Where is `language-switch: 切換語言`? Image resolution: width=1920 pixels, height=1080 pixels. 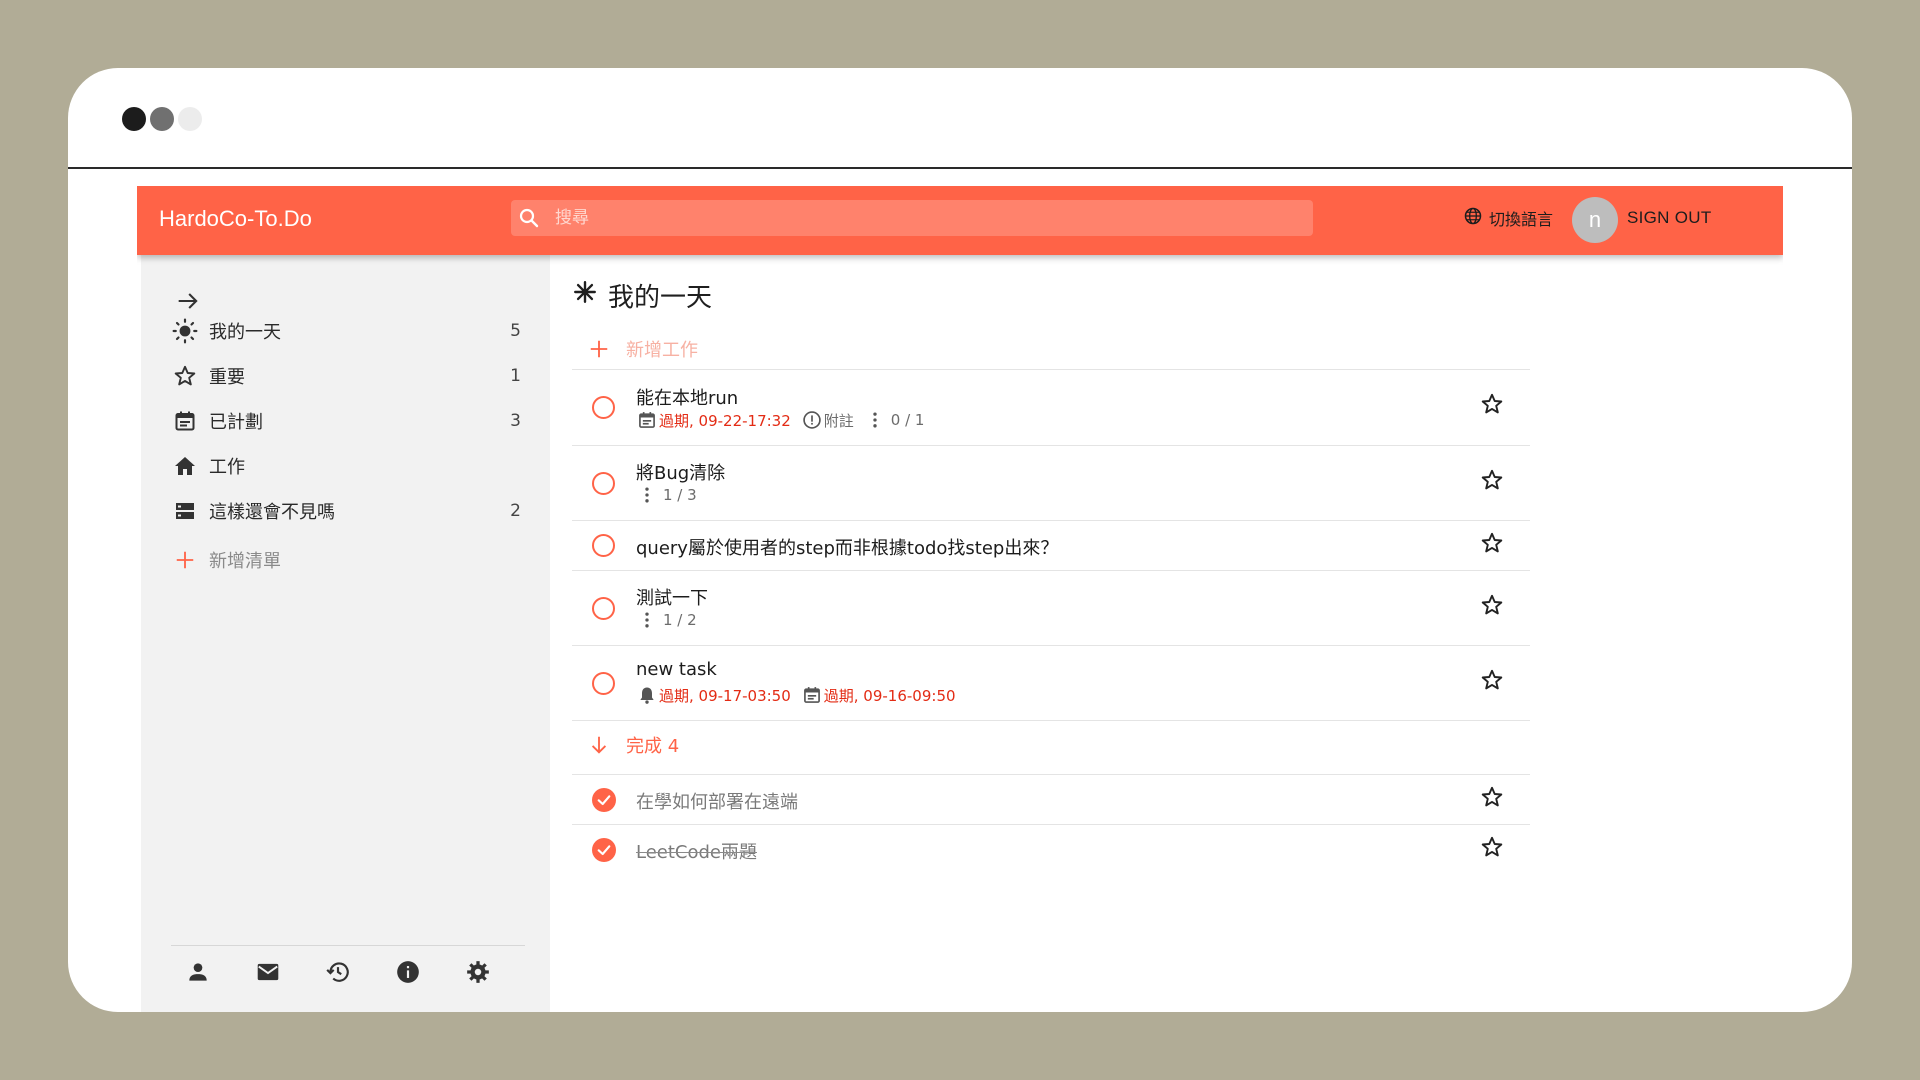
language-switch: 切換語言 is located at coordinates (1508, 218).